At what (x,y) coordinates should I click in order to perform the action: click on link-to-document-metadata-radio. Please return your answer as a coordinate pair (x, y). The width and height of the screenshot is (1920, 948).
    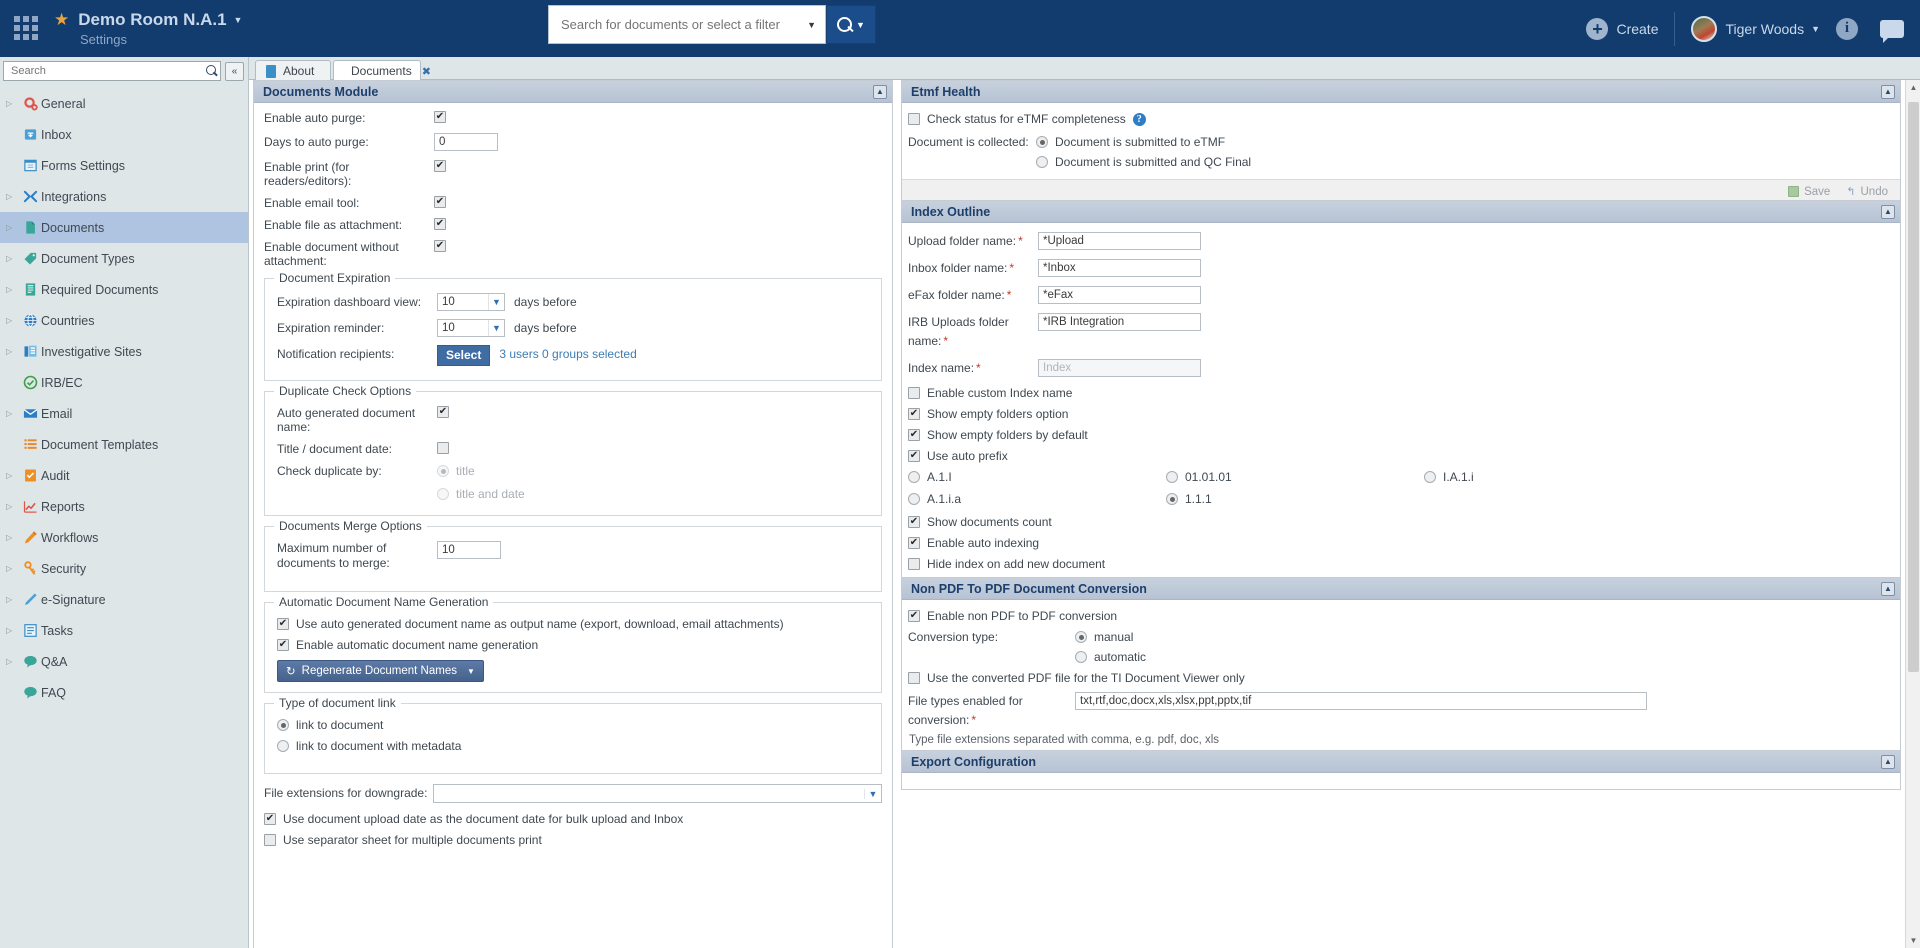
    Looking at the image, I should click on (283, 746).